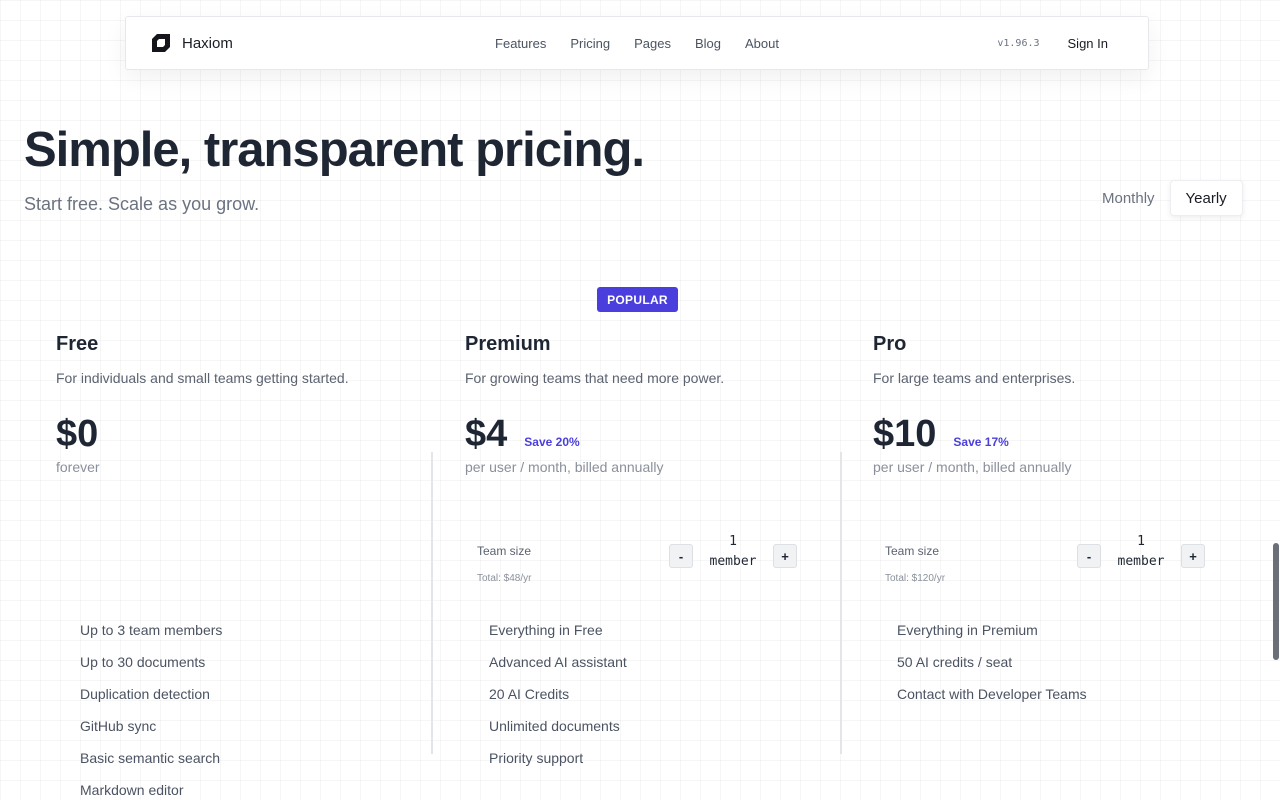 The image size is (1280, 800). What do you see at coordinates (1018, 43) in the screenshot?
I see `version-label: v1.96.3` at bounding box center [1018, 43].